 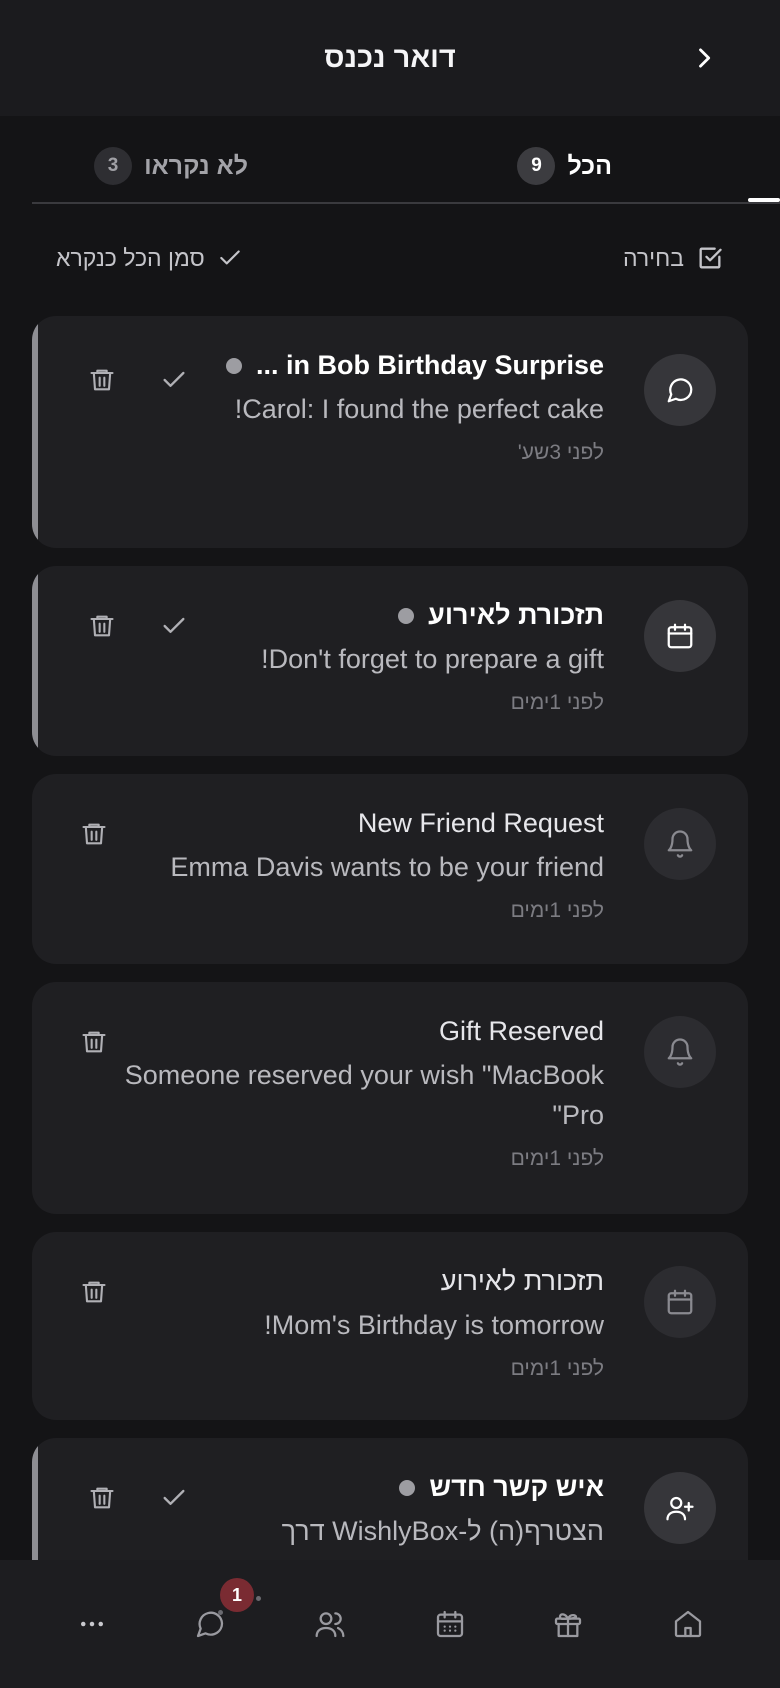 I want to click on messages-badge: 1, so click(x=237, y=1595).